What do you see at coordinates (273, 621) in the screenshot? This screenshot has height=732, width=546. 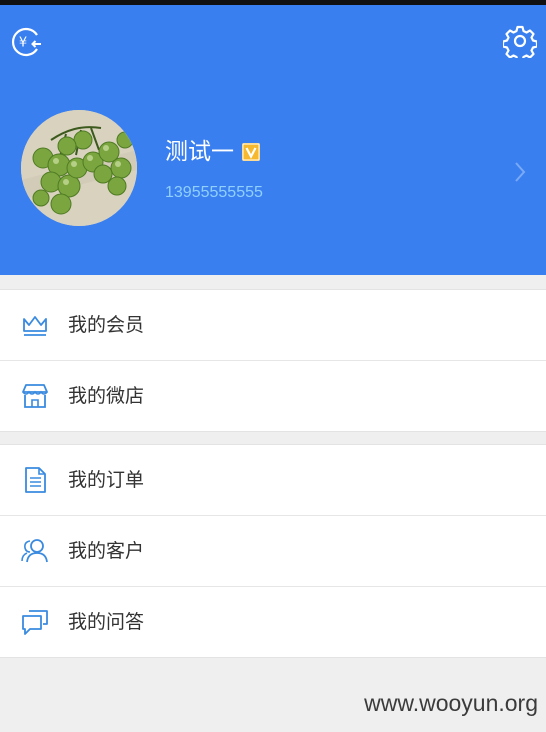 I see `menu-item-qa: 我的问答` at bounding box center [273, 621].